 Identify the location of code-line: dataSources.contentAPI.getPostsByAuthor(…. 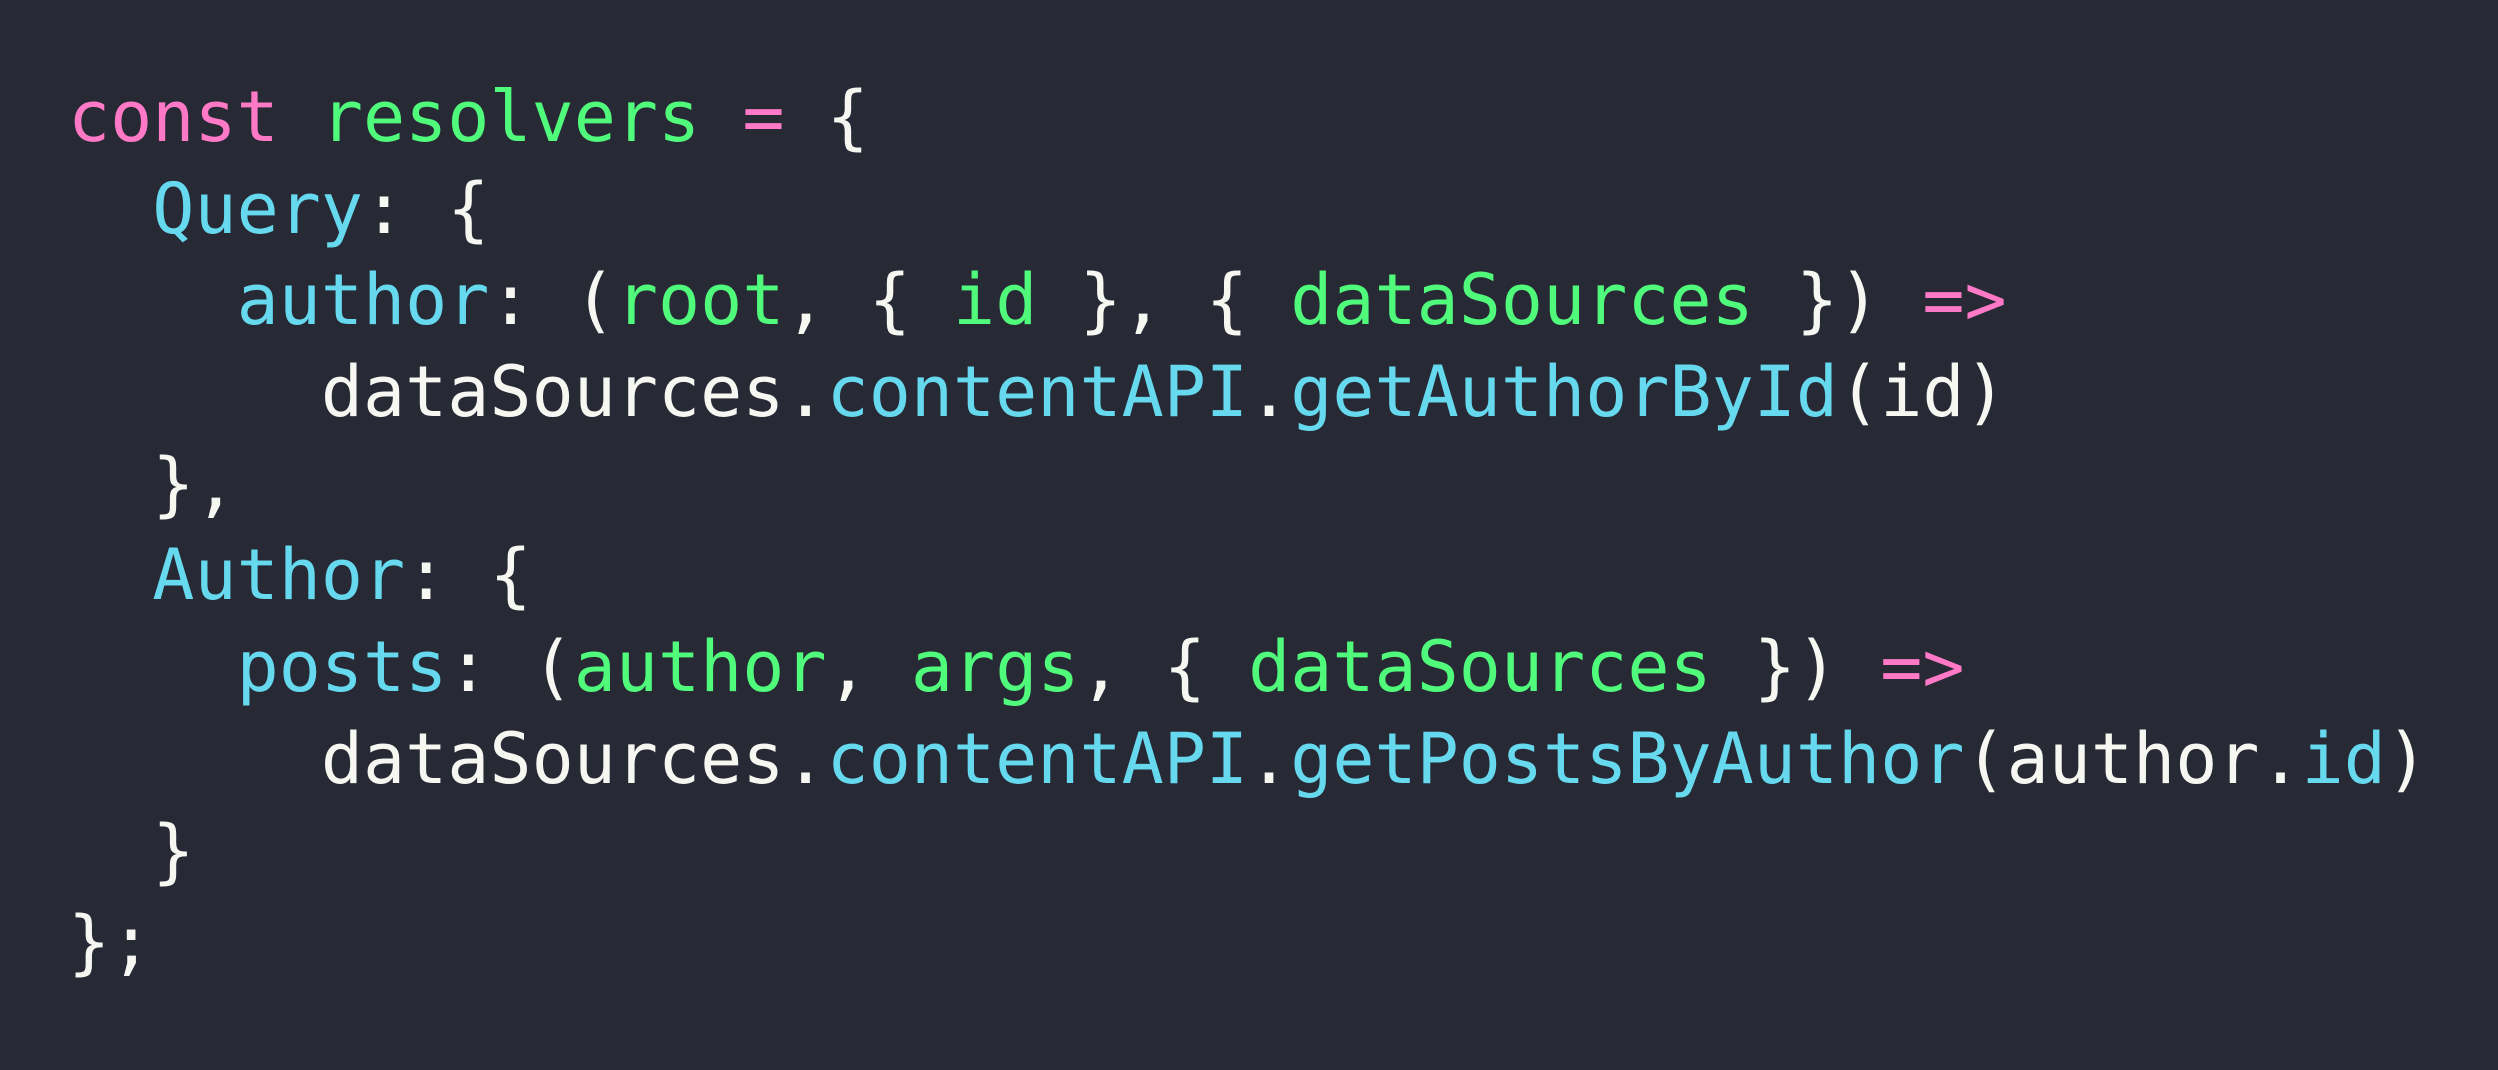
(1283, 760).